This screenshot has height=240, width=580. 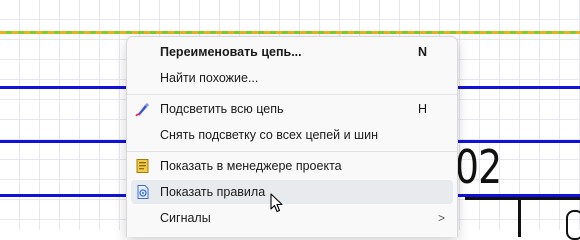 I want to click on menu-item-highlight-net: Подсветить всю цепь H, so click(x=292, y=109).